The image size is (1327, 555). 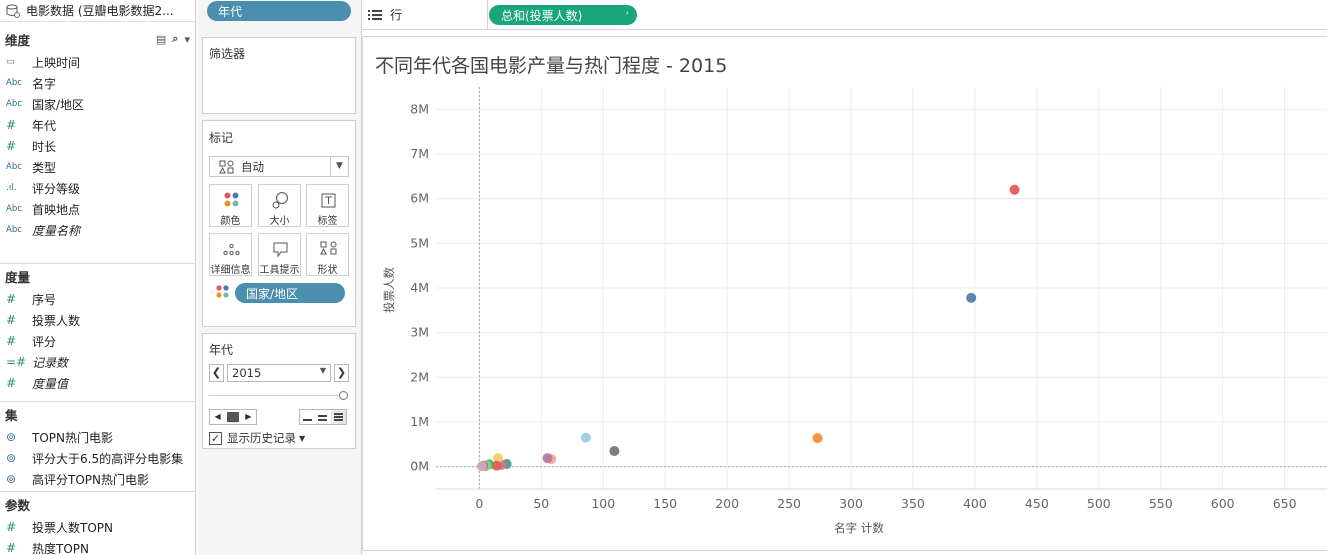 I want to click on field-item: Abc 首映地点, so click(x=98, y=209).